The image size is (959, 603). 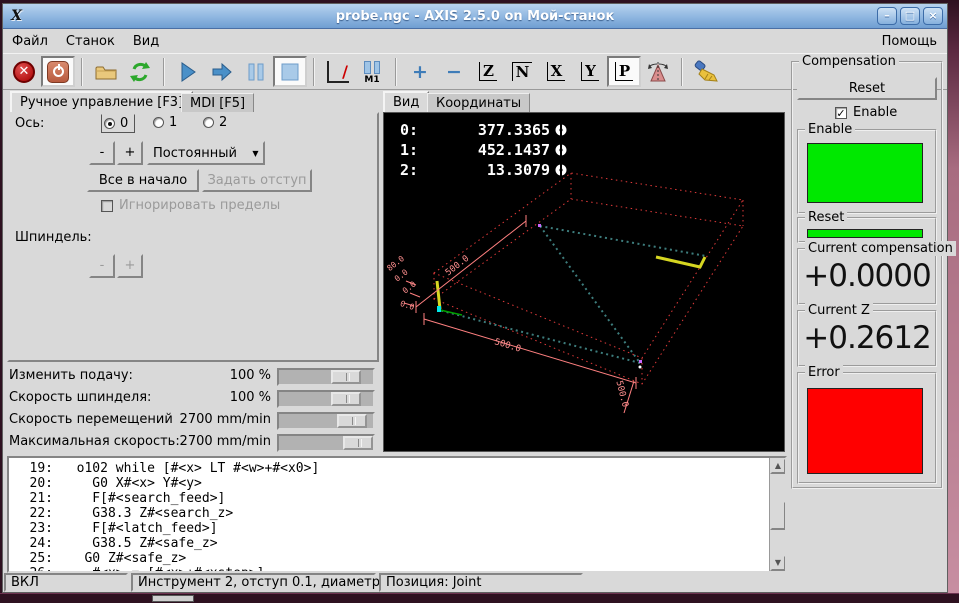 What do you see at coordinates (264, 582) in the screenshot?
I see `status-tool-info: Инструмент 2, отступ 0.1, диаметр 0.` at bounding box center [264, 582].